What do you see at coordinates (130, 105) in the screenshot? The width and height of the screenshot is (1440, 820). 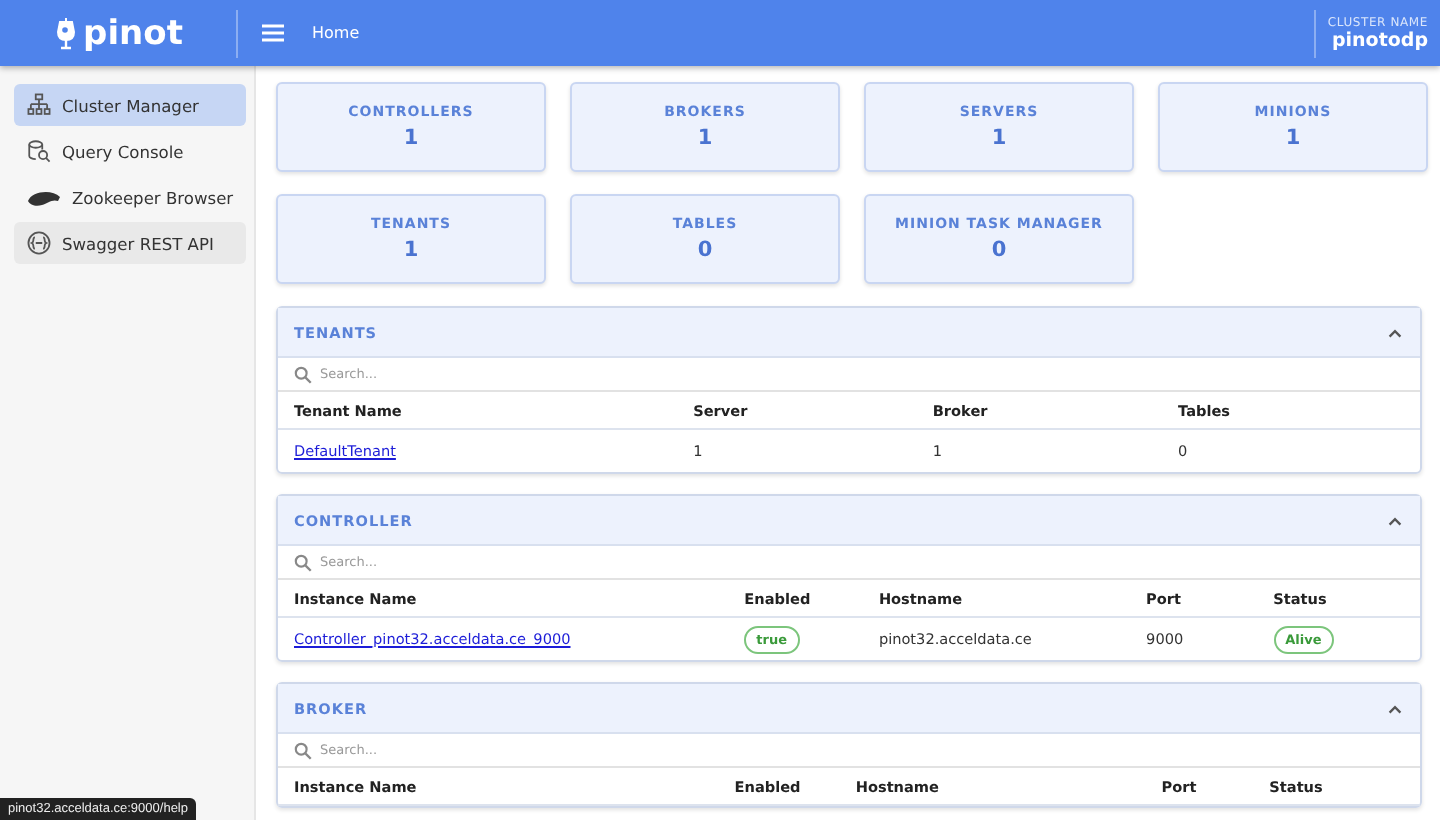 I see `sidebar-item: Cluster Manager` at bounding box center [130, 105].